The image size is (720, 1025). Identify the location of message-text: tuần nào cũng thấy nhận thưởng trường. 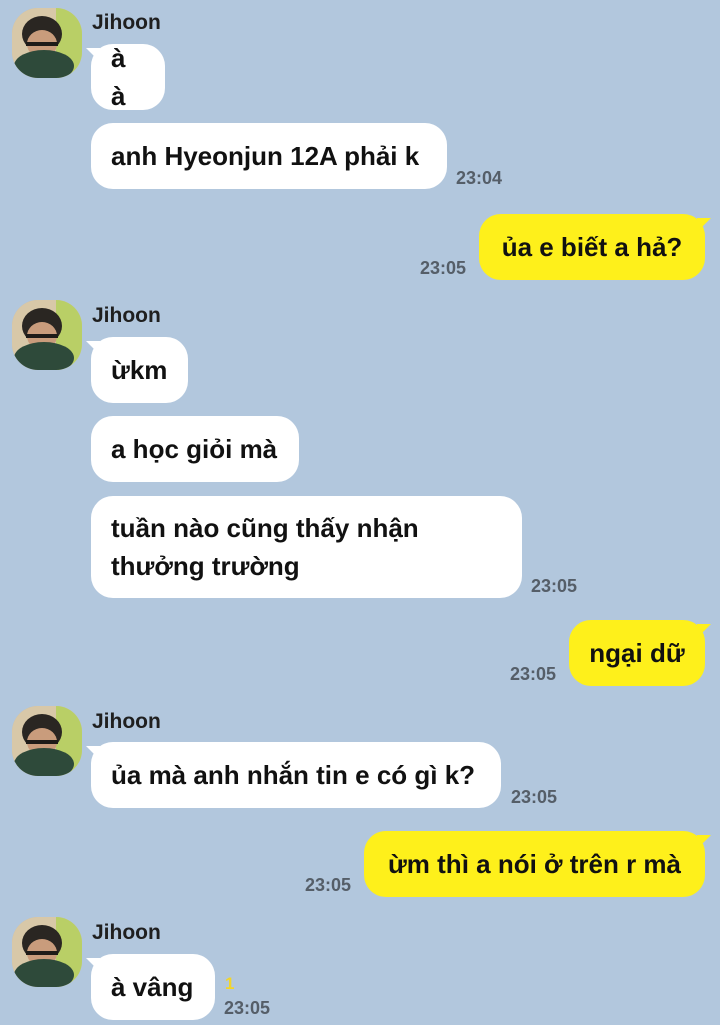
(265, 547).